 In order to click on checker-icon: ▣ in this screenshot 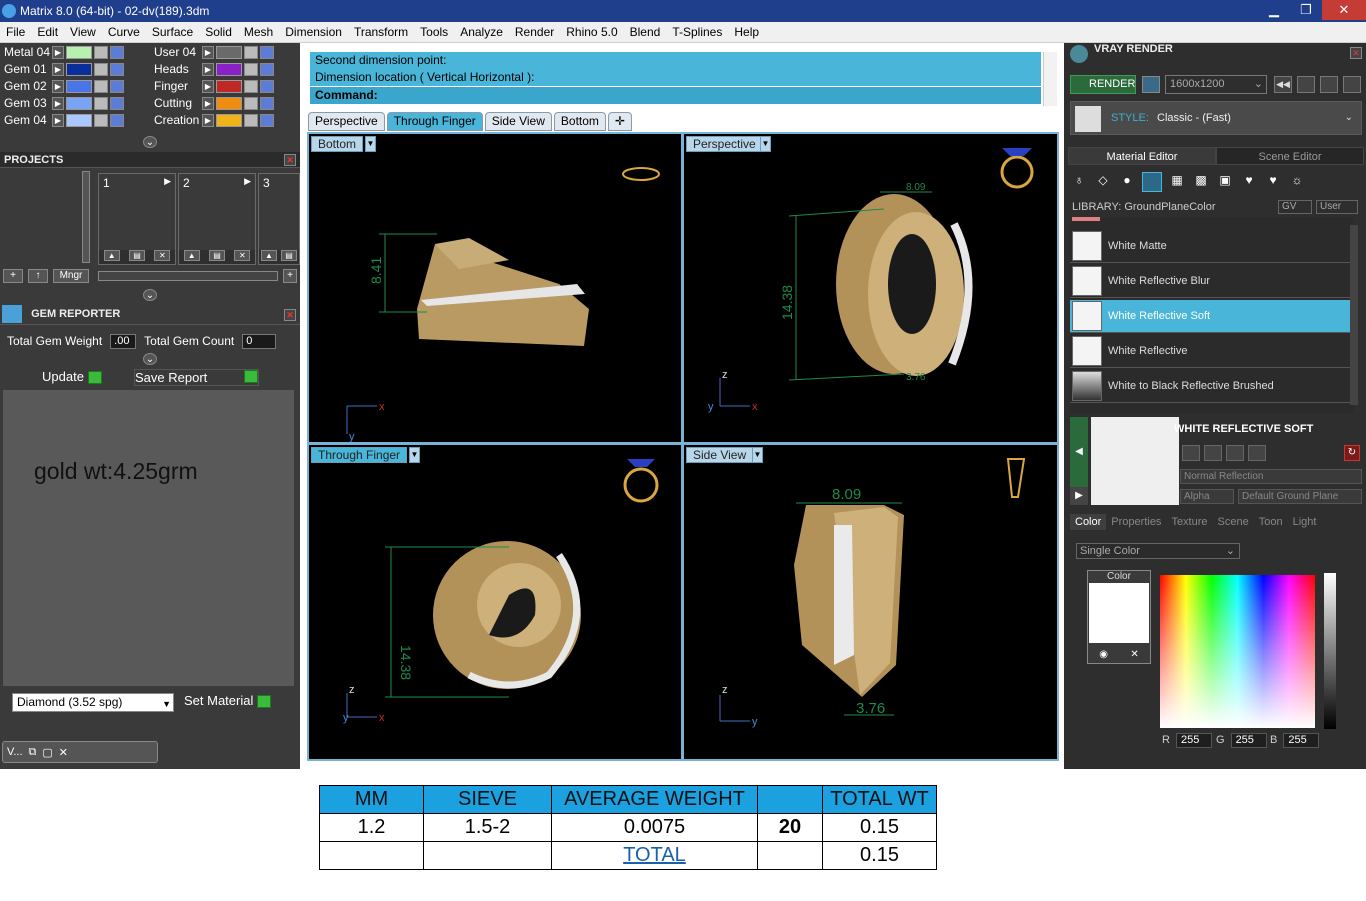, I will do `click(1225, 182)`.